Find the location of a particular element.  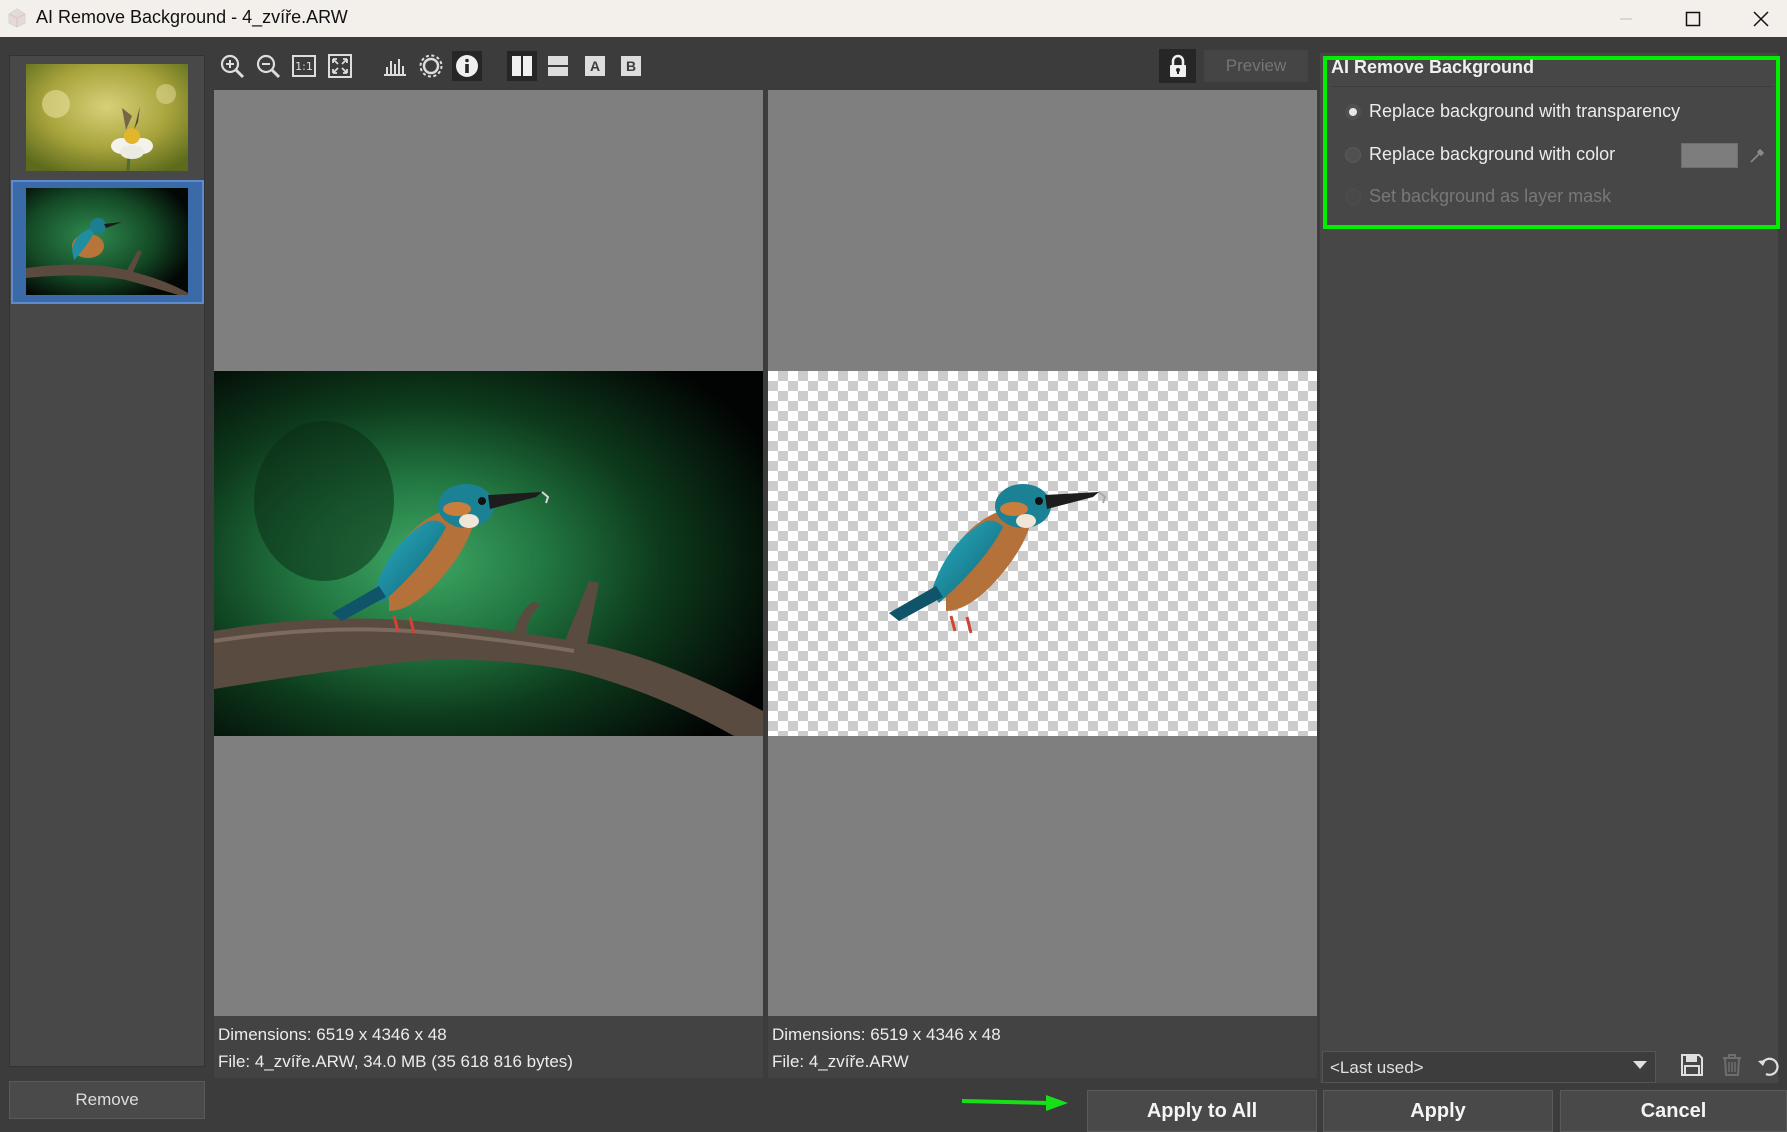

apply-to-all-button: Apply to All is located at coordinates (1202, 1111).